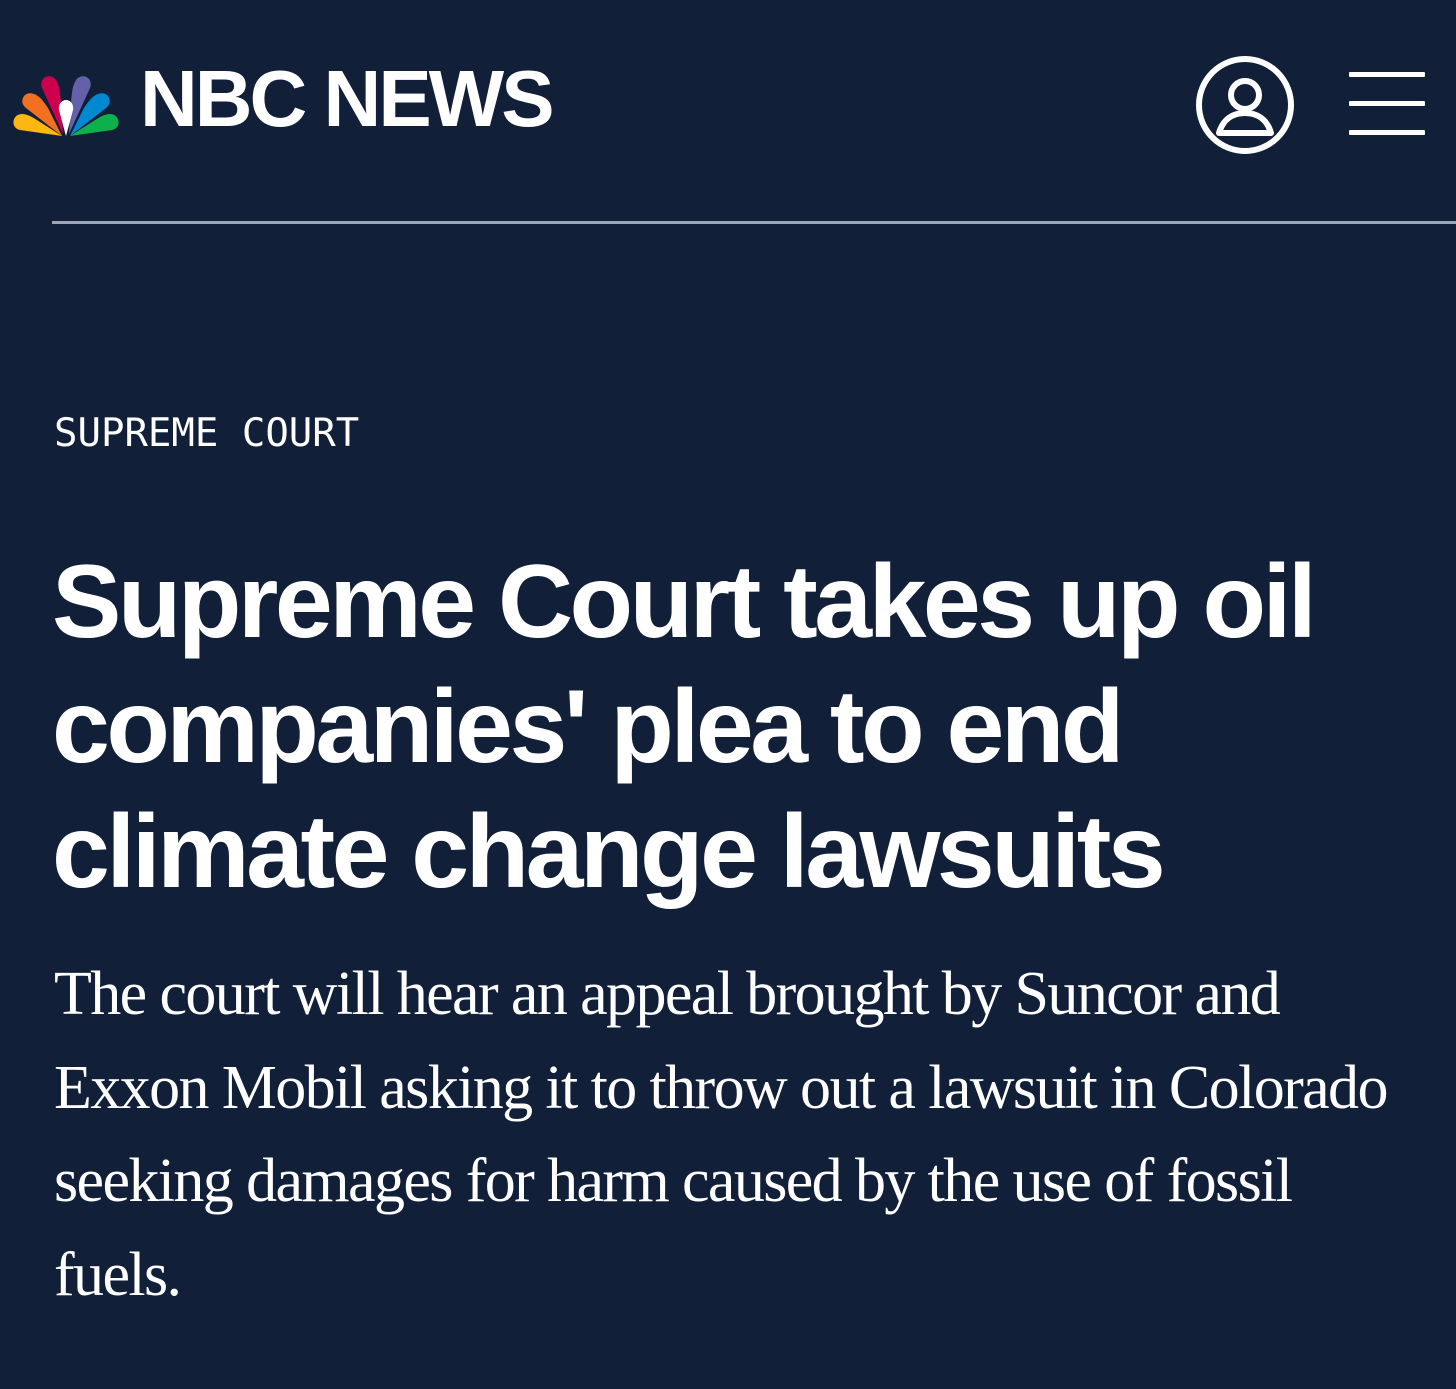  I want to click on account-button, so click(1245, 105).